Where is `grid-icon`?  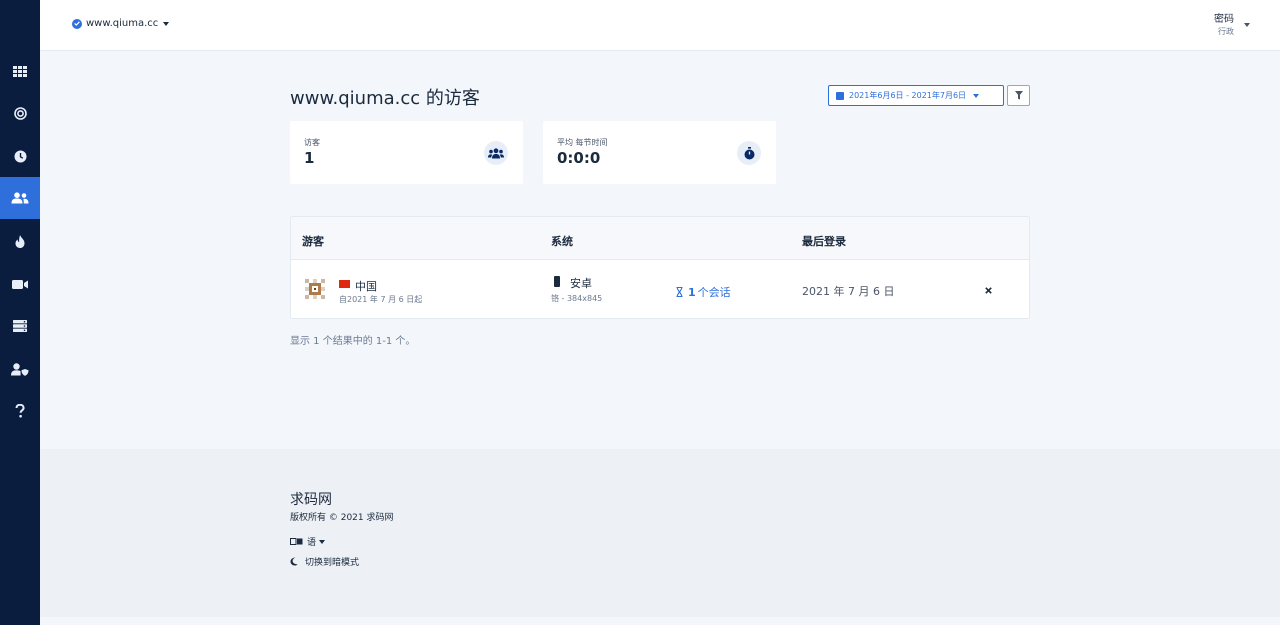
grid-icon is located at coordinates (20, 71).